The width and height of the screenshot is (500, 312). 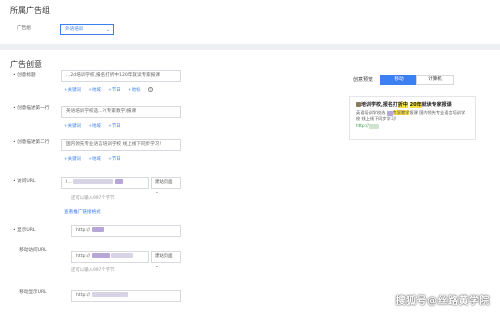 I want to click on display-url-input: http://, so click(x=126, y=231).